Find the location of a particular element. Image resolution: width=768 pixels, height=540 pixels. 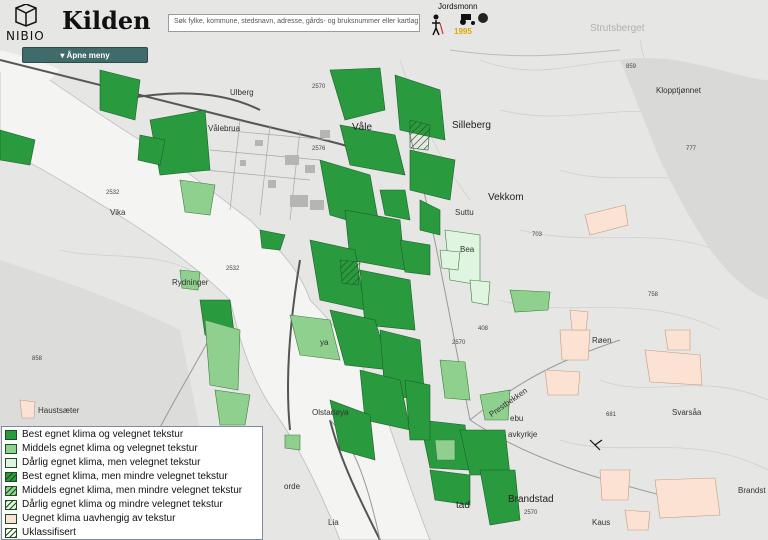

place-label: Lia is located at coordinates (333, 522).